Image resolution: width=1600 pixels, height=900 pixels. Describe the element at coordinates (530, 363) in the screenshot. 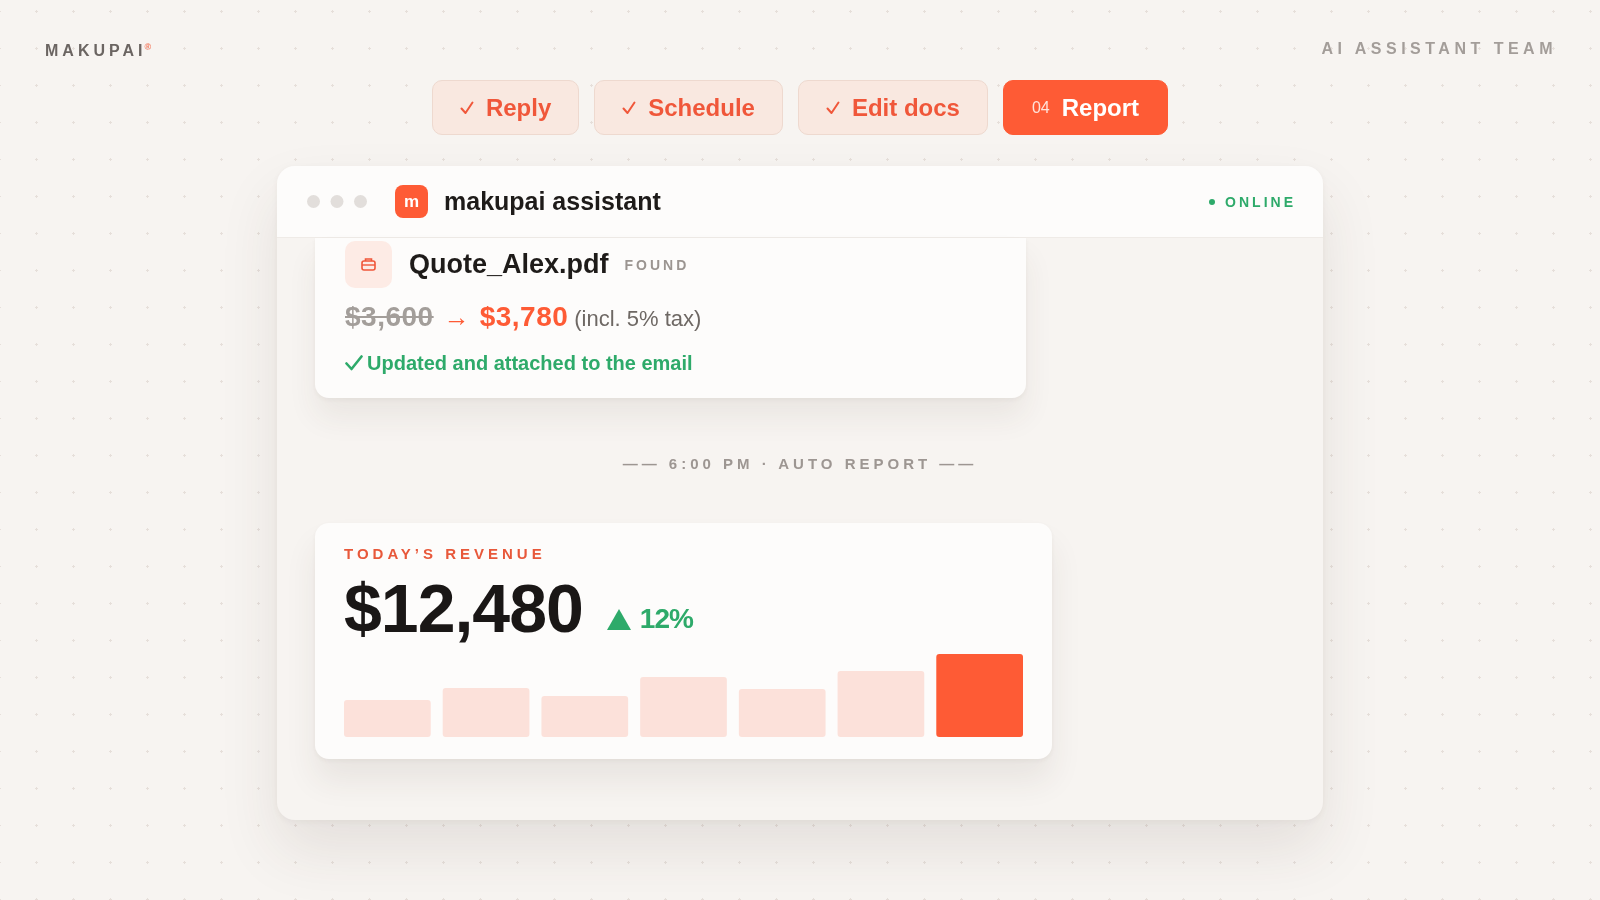

I see `result-message: Updated and attached to the email` at that location.